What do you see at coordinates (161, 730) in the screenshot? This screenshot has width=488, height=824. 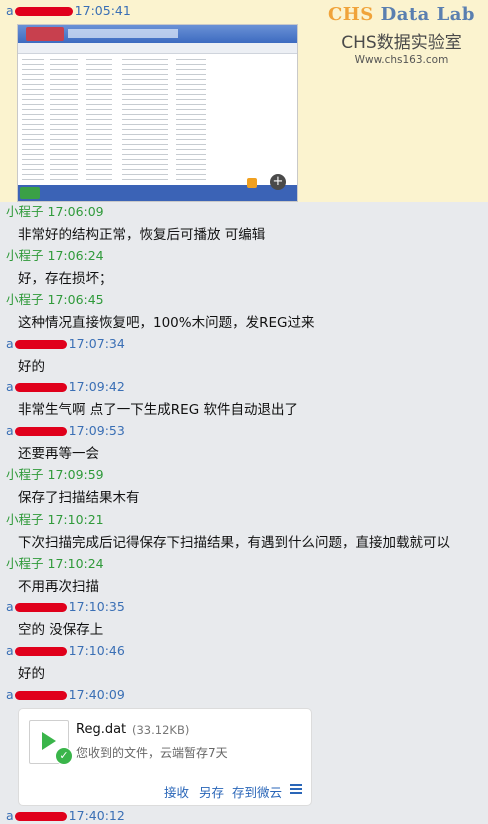 I see `file-size: (33.12KB)` at bounding box center [161, 730].